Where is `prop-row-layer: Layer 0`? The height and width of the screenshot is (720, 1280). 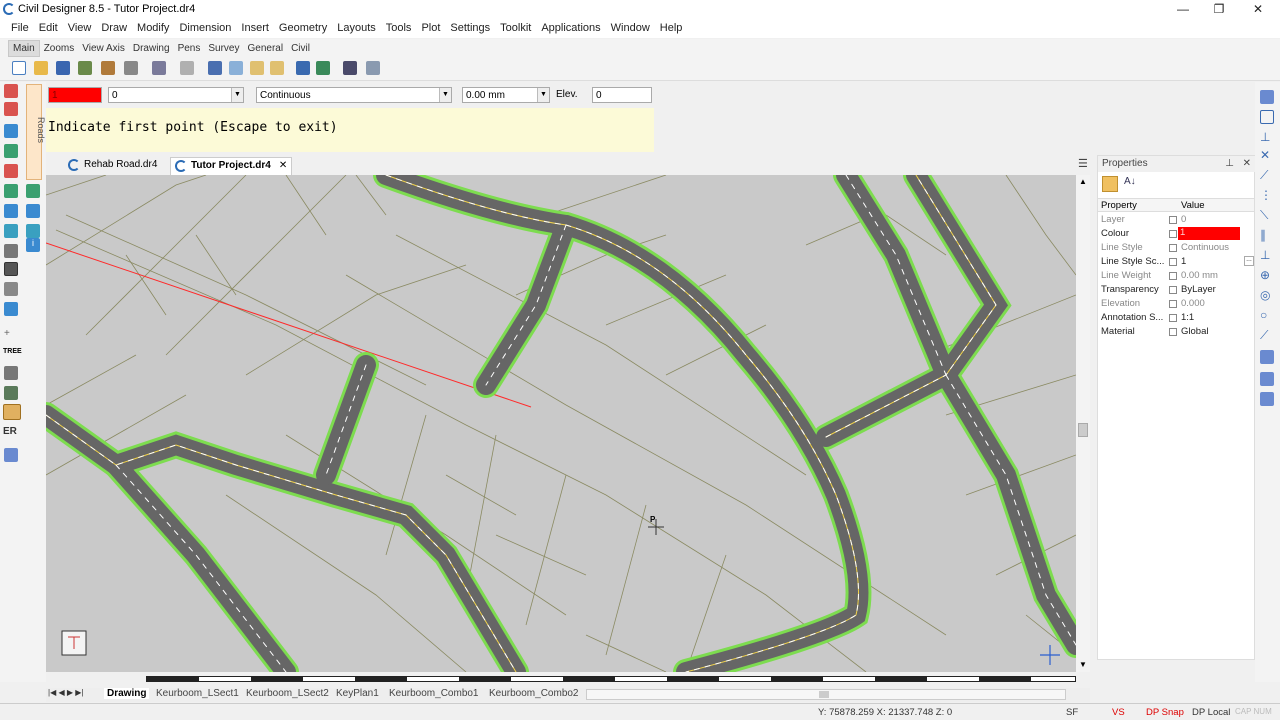
prop-row-layer: Layer 0 is located at coordinates (1177, 220).